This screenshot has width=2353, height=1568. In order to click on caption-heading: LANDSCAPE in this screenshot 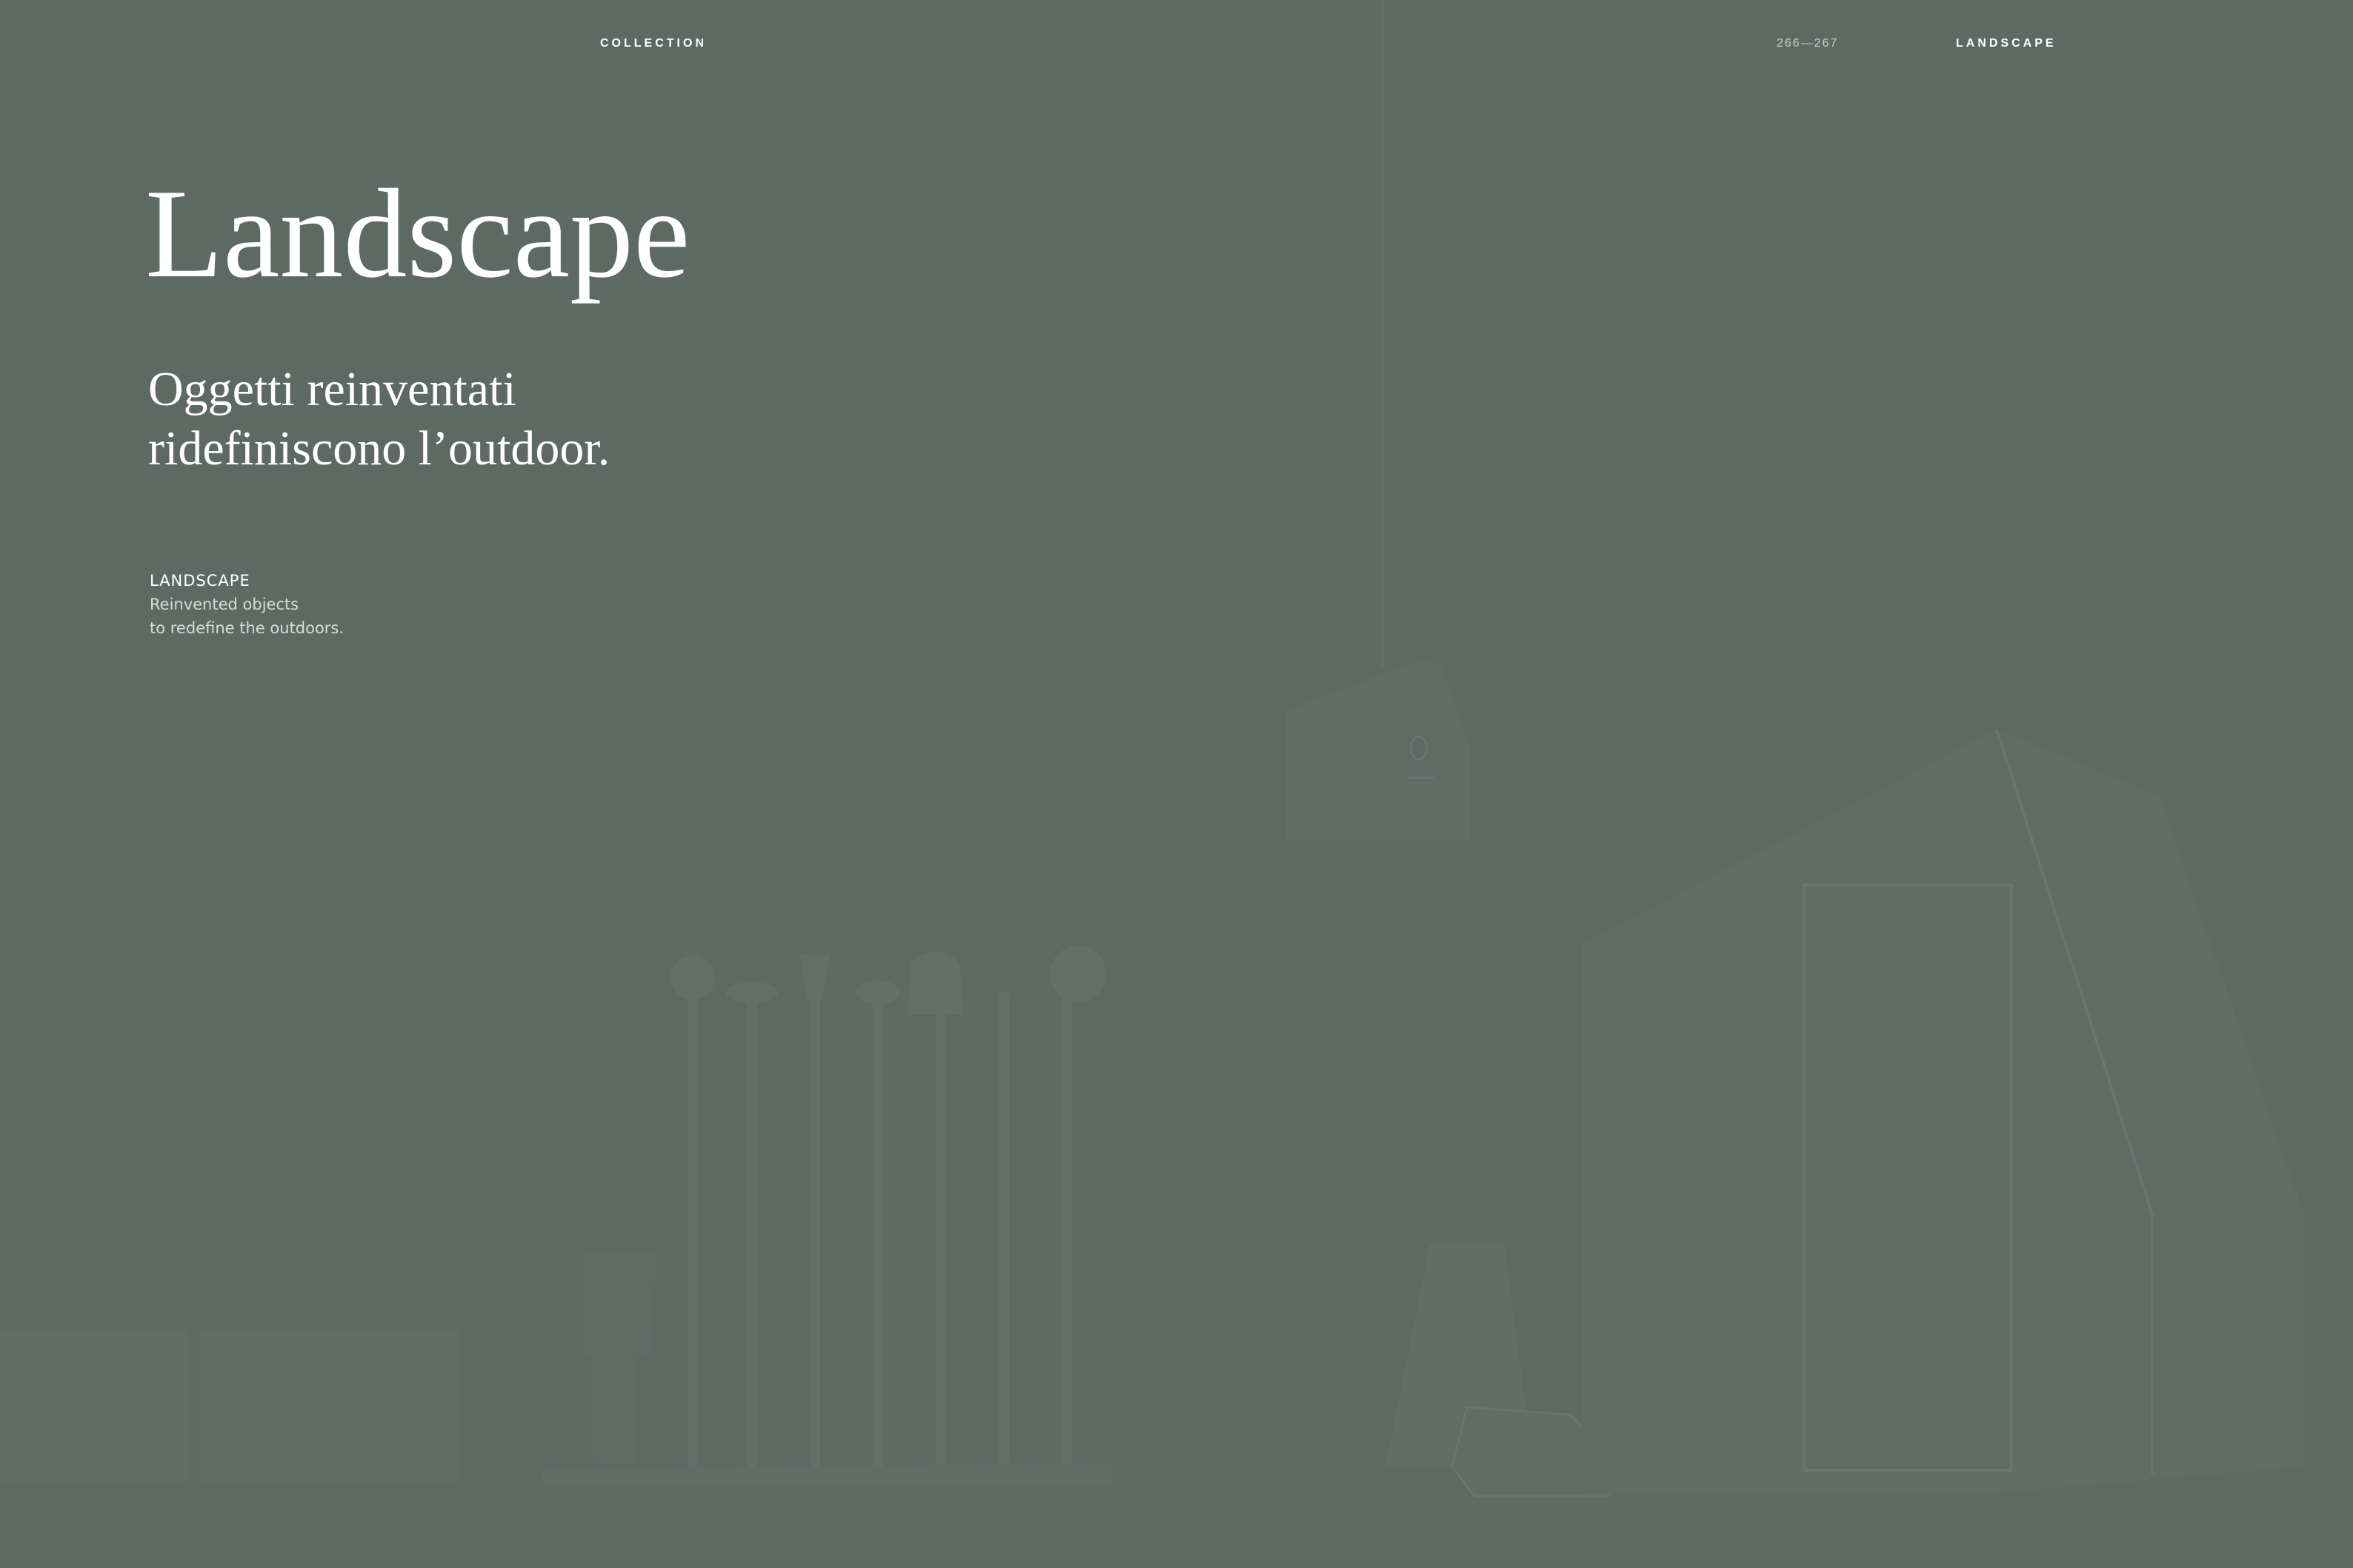, I will do `click(200, 581)`.